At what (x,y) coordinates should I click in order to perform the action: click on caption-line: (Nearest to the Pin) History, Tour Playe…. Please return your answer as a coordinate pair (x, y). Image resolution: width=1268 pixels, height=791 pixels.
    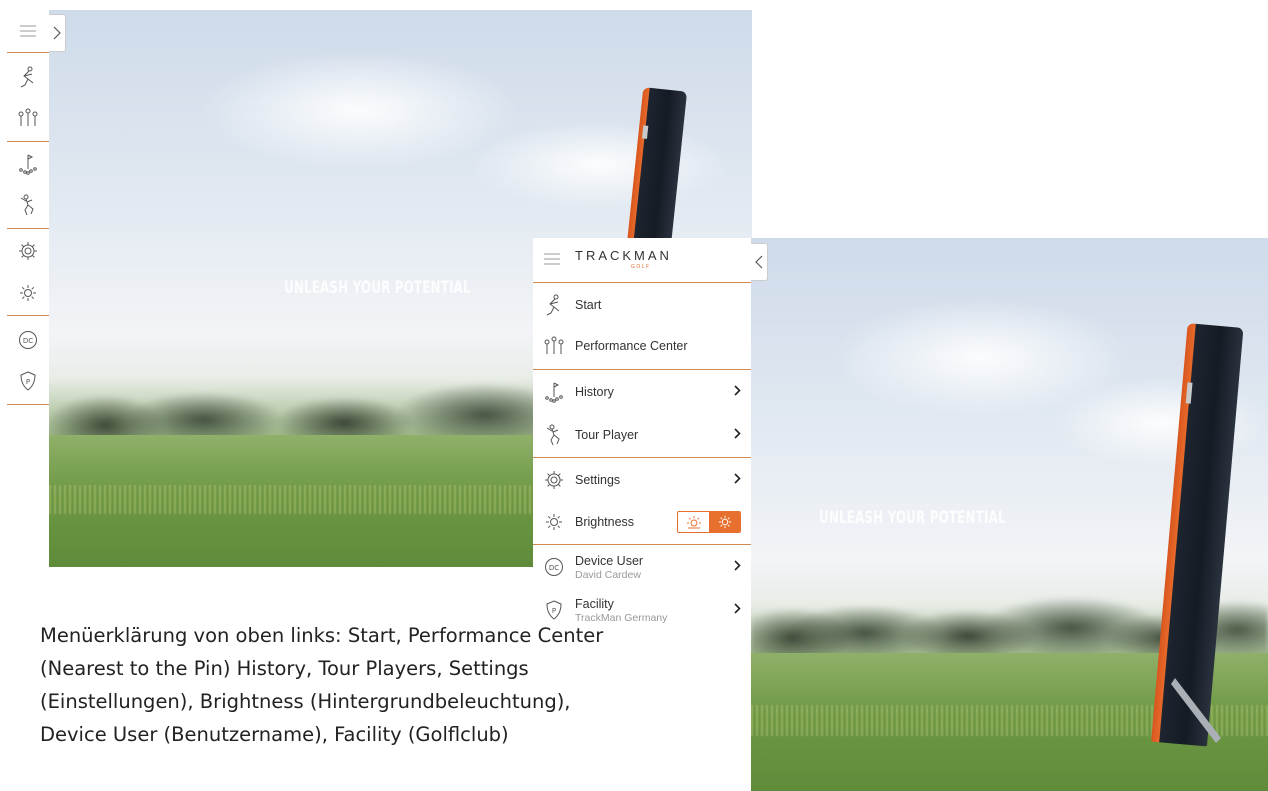
    Looking at the image, I should click on (284, 668).